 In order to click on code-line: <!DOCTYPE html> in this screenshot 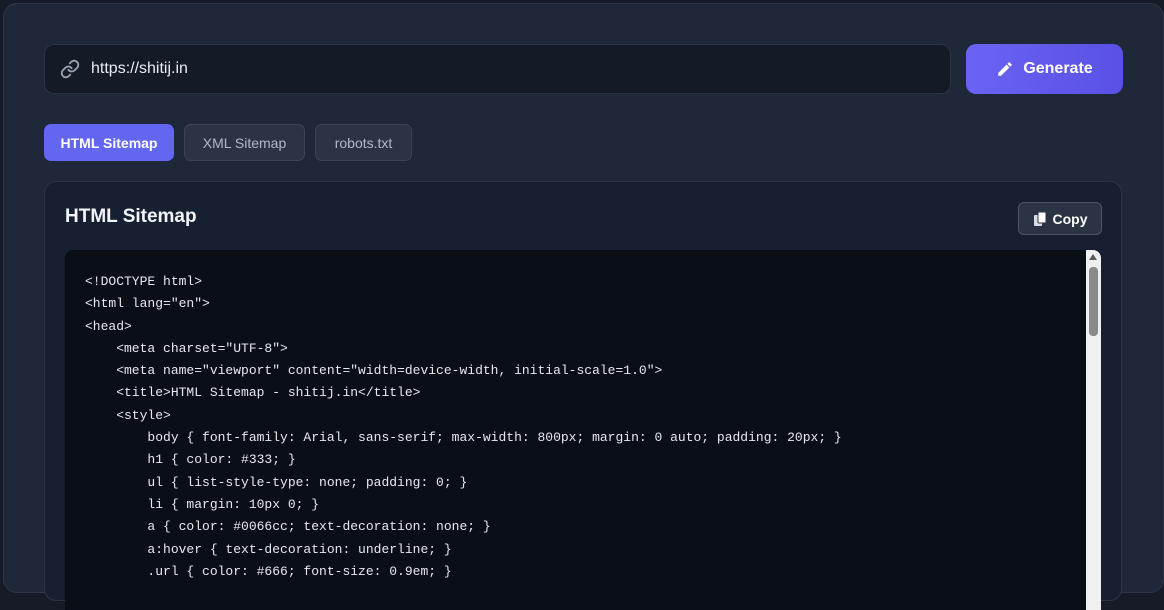, I will do `click(144, 281)`.